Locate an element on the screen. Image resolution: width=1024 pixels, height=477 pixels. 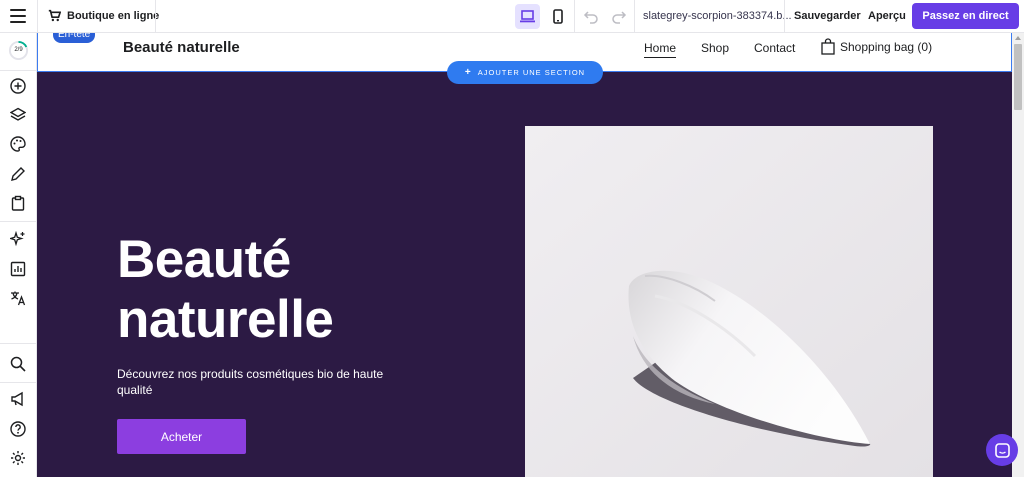
store-selector: Boutique en ligne is located at coordinates (103, 15).